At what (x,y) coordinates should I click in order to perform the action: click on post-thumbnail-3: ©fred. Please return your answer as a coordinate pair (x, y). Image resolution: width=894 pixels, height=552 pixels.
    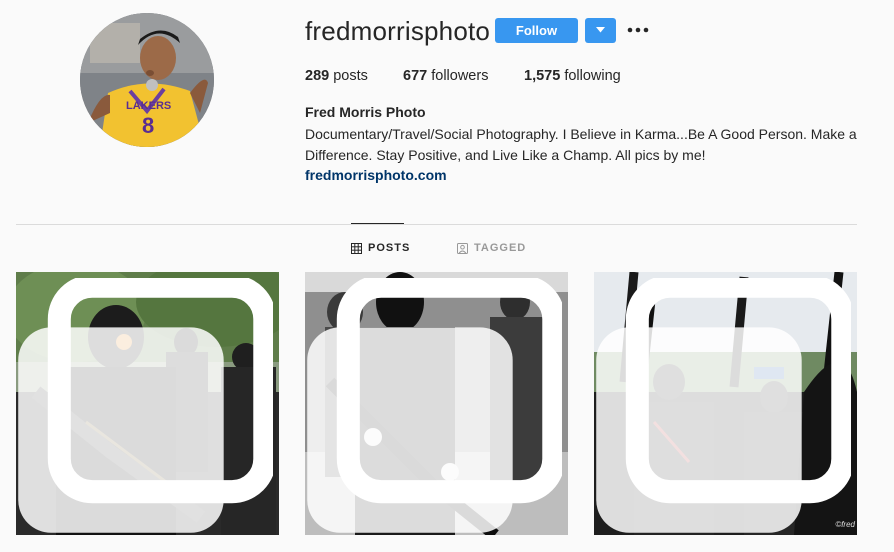
    Looking at the image, I should click on (725, 403).